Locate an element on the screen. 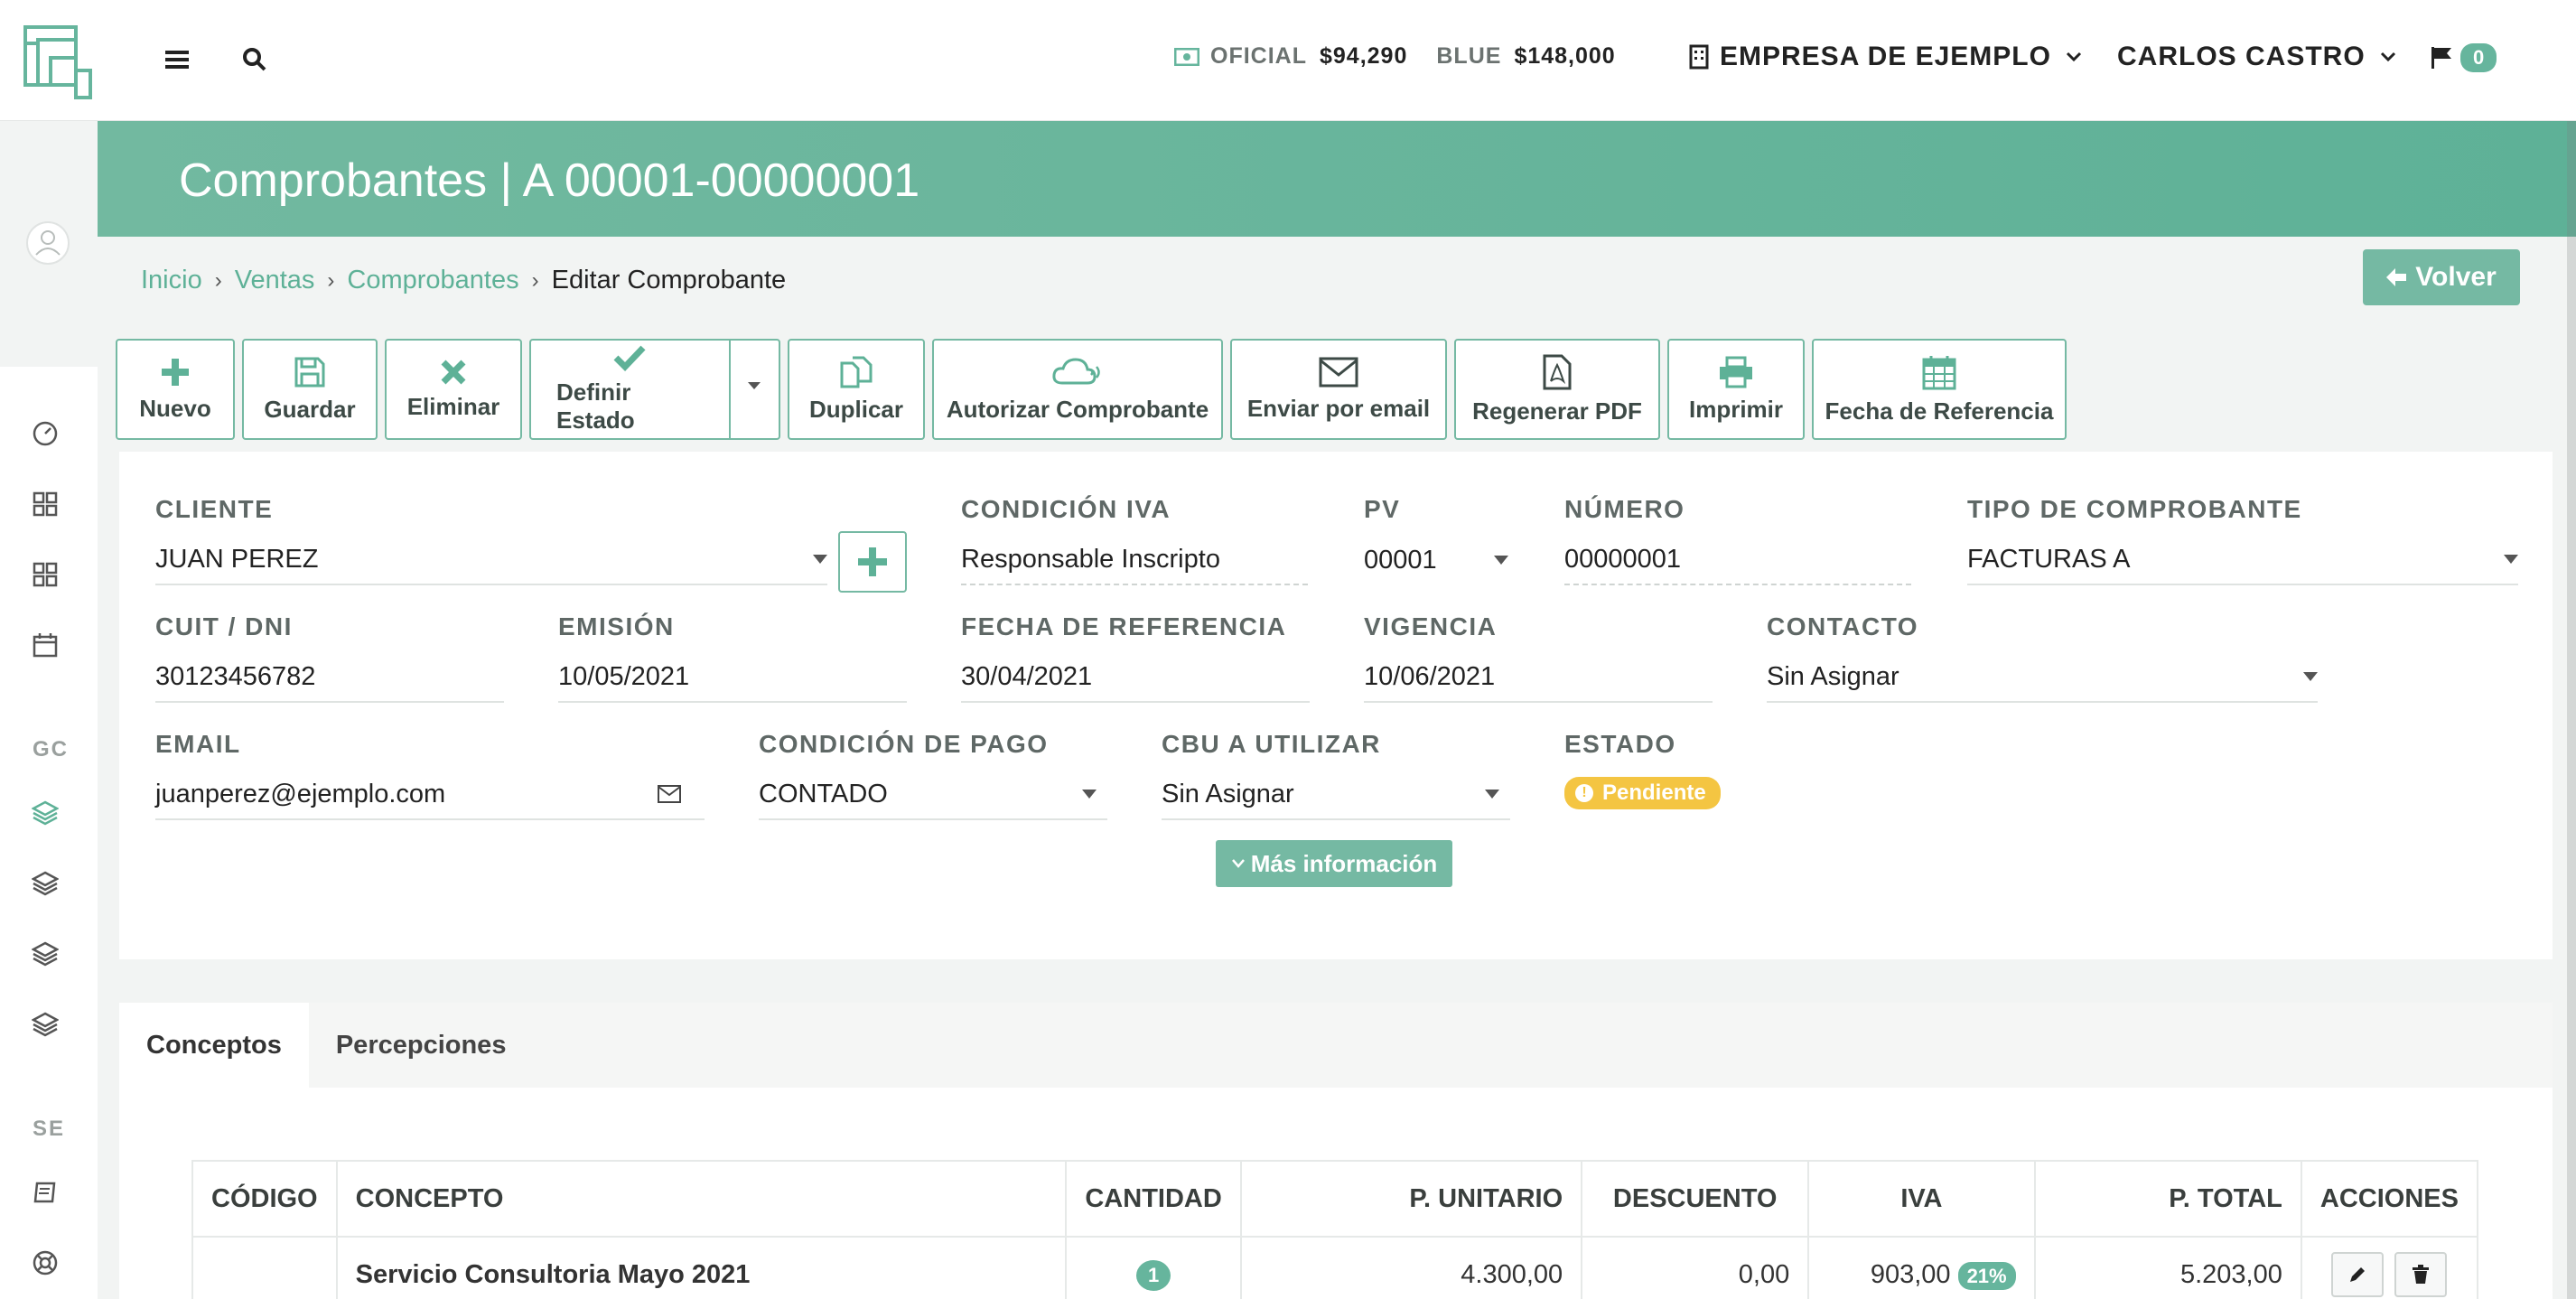 Image resolution: width=2576 pixels, height=1299 pixels. define-state-dropdown is located at coordinates (755, 389).